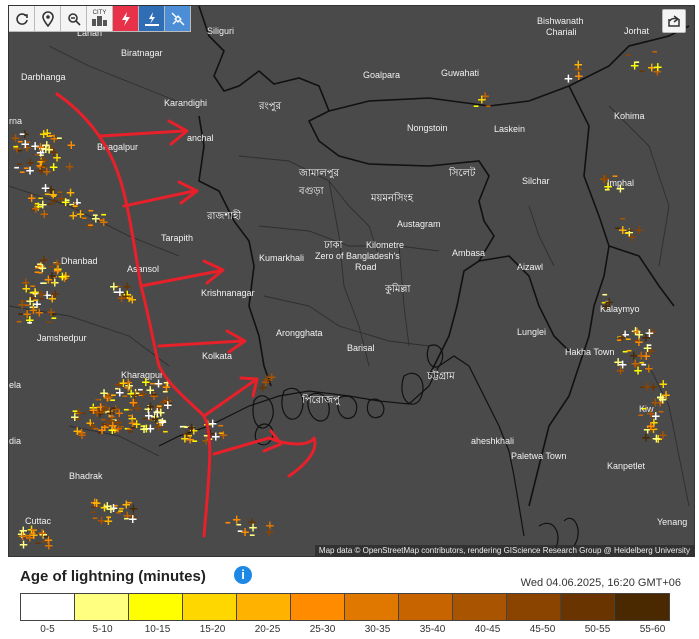  I want to click on location-pin-icon, so click(47, 18).